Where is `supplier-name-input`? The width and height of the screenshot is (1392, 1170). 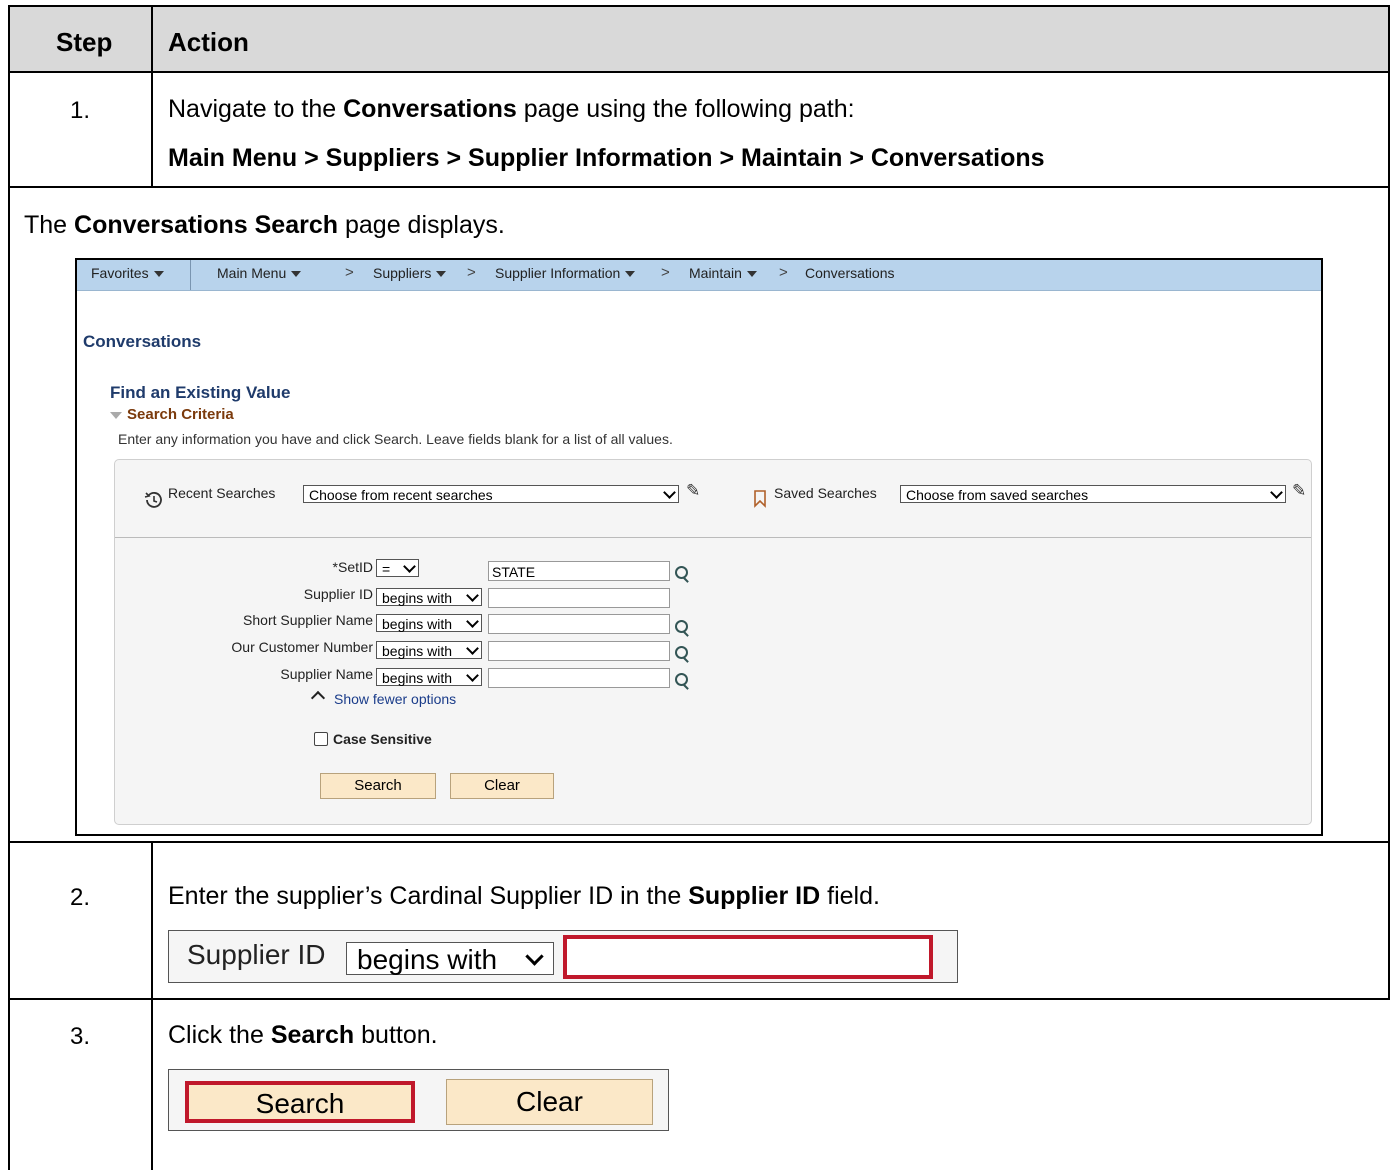
supplier-name-input is located at coordinates (579, 678).